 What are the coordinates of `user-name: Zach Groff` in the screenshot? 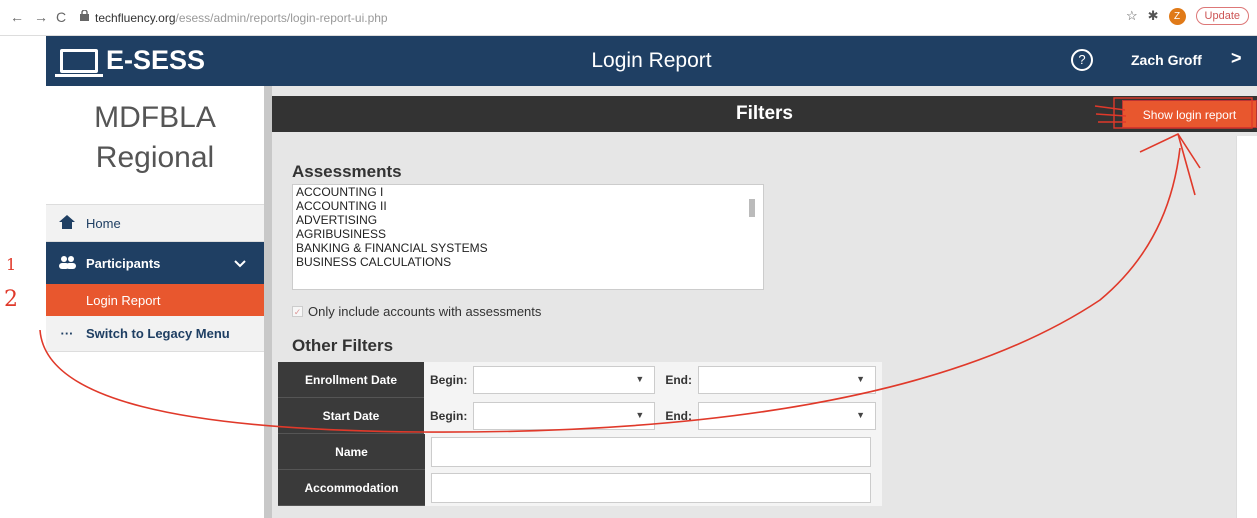 It's located at (1166, 60).